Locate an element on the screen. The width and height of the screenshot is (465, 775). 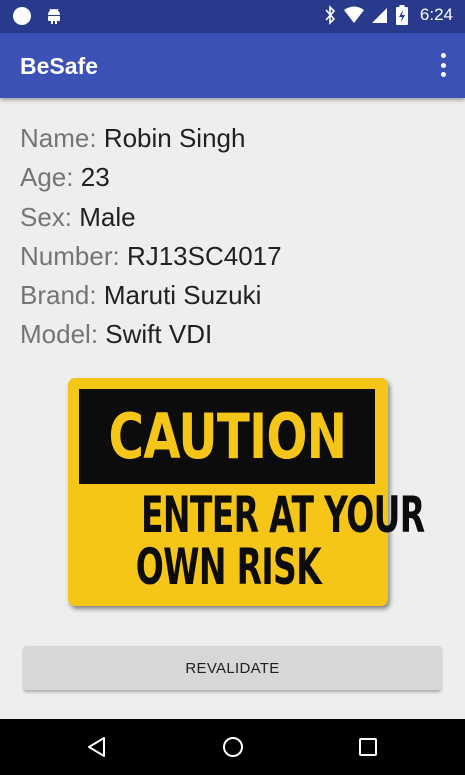
wifi-icon is located at coordinates (353, 14).